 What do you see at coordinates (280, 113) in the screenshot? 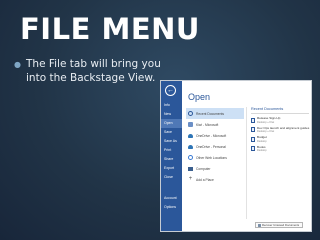
I see `recent-divider` at bounding box center [280, 113].